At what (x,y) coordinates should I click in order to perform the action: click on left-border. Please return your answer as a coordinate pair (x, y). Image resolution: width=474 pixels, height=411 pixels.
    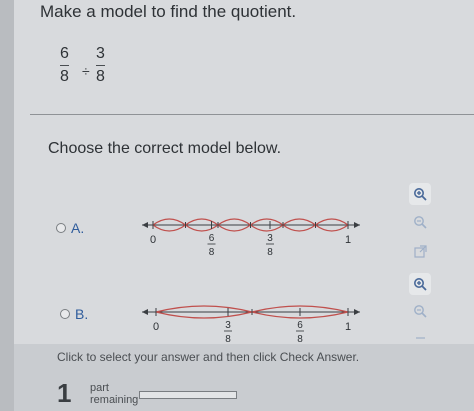
    Looking at the image, I should click on (7, 205).